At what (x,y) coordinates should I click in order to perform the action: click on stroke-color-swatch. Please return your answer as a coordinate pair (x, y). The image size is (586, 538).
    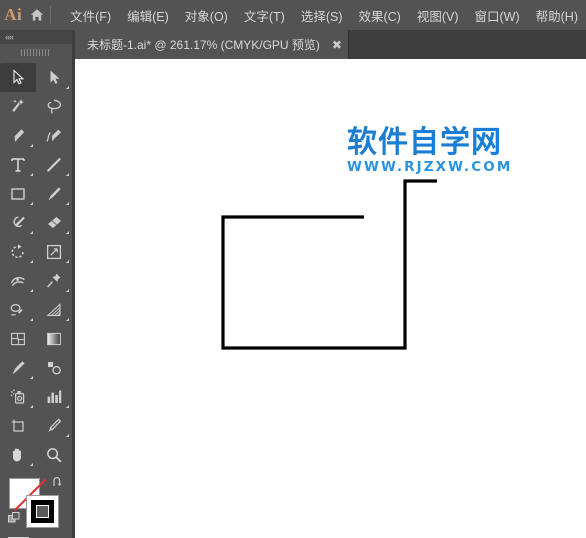
    Looking at the image, I should click on (42, 511).